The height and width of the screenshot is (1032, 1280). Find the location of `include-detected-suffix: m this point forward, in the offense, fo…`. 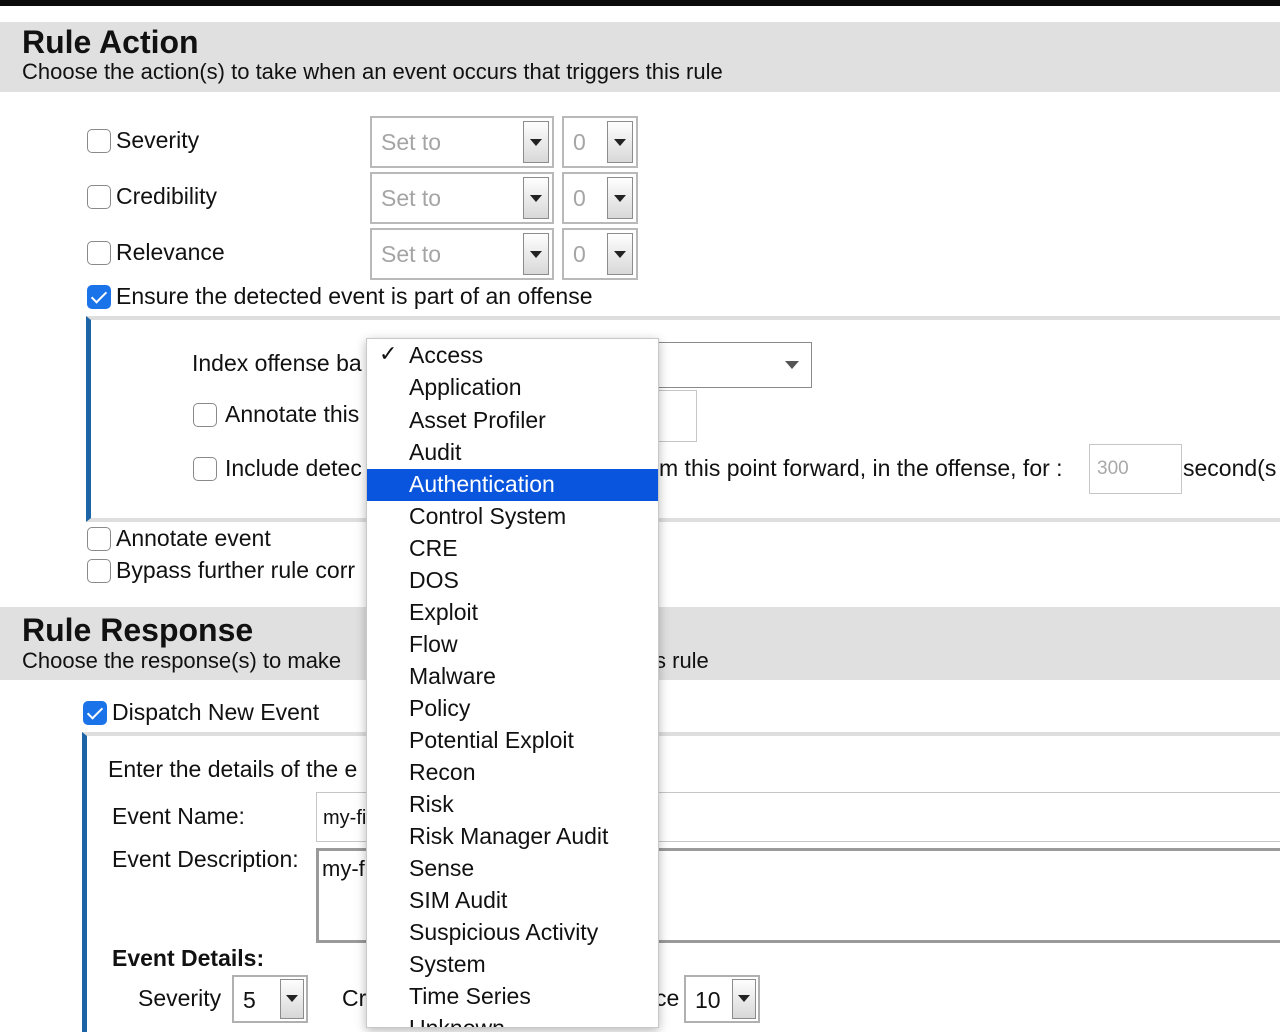

include-detected-suffix: m this point forward, in the offense, fo… is located at coordinates (861, 468).